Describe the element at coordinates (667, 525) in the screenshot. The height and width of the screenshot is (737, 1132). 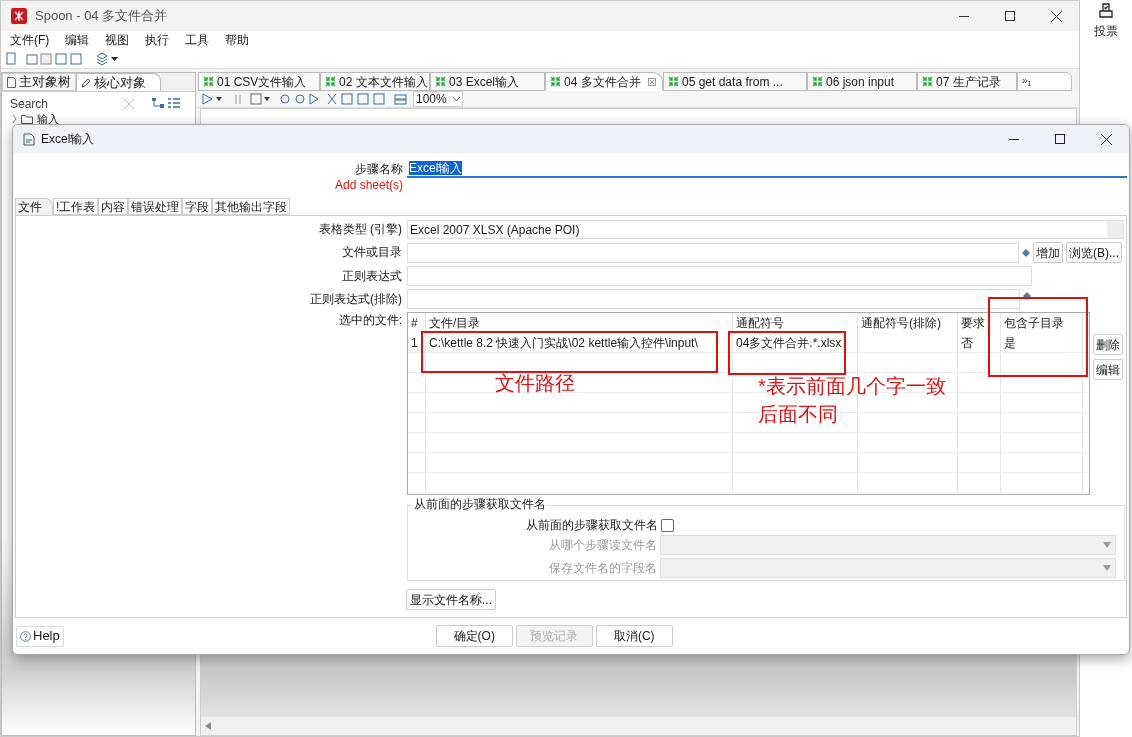
I see `checkbox` at that location.